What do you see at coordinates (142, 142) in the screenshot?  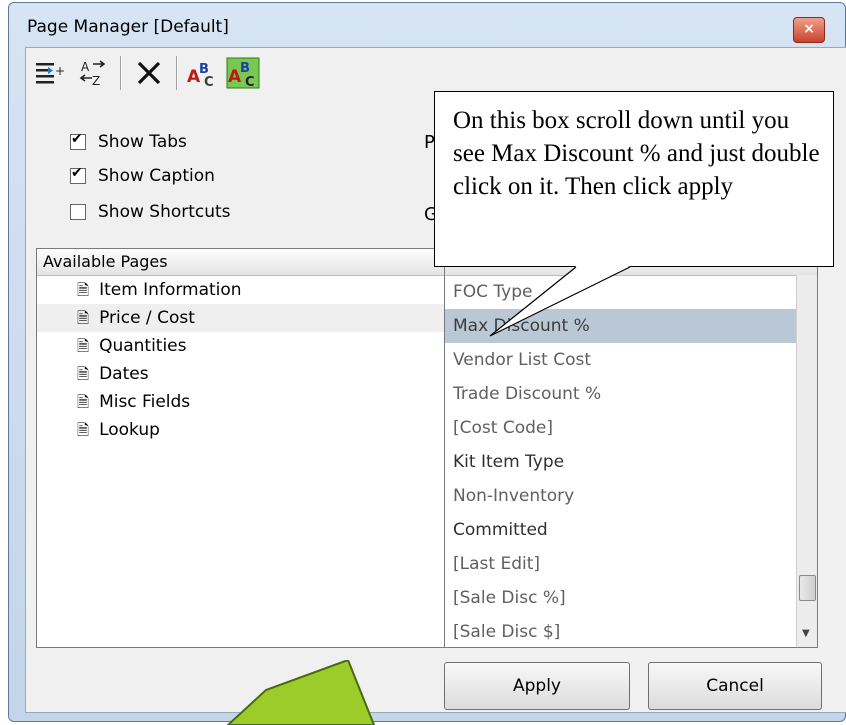 I see `show-tabs-label: Show Tabs` at bounding box center [142, 142].